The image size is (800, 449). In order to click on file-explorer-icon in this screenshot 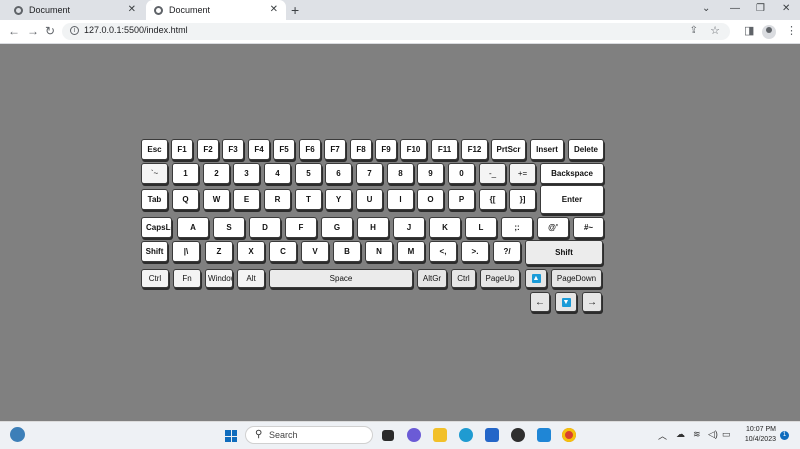, I will do `click(440, 435)`.